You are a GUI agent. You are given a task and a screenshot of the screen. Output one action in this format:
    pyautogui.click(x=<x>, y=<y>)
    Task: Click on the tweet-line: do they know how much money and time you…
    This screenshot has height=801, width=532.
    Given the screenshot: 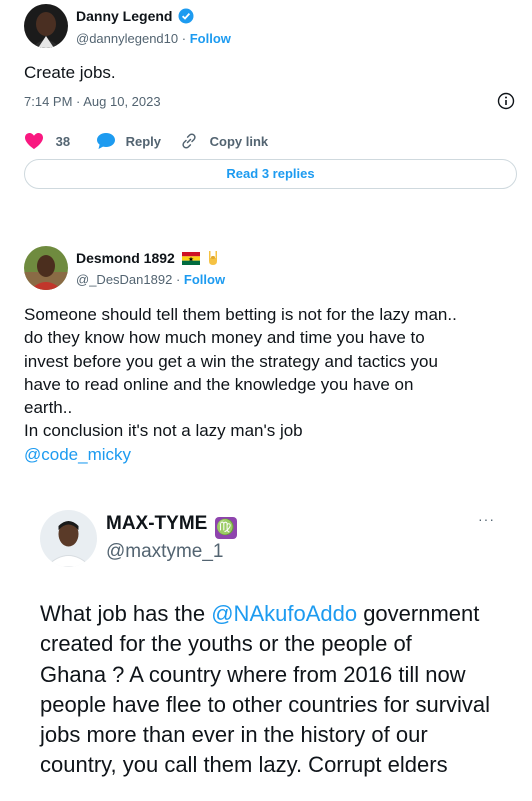 What is the action you would take?
    pyautogui.click(x=224, y=338)
    